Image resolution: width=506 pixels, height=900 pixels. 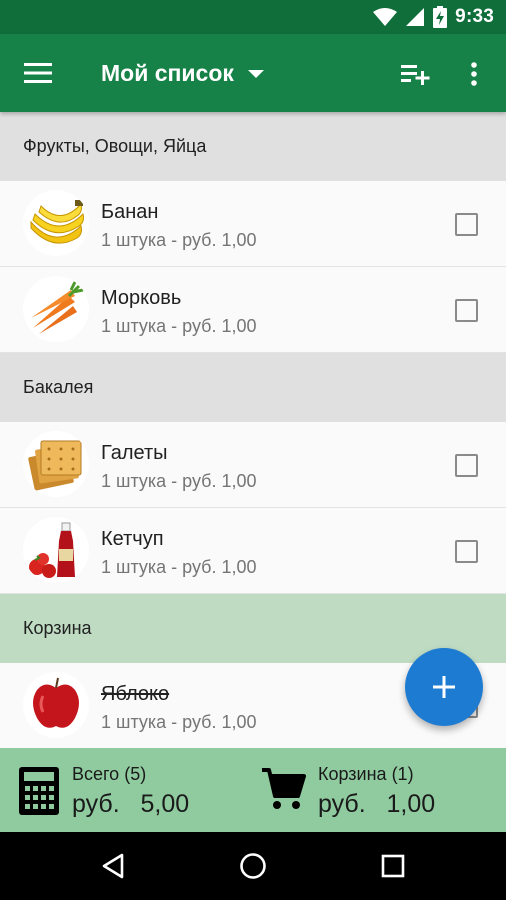 I want to click on status-bar: 9:33, so click(x=253, y=17).